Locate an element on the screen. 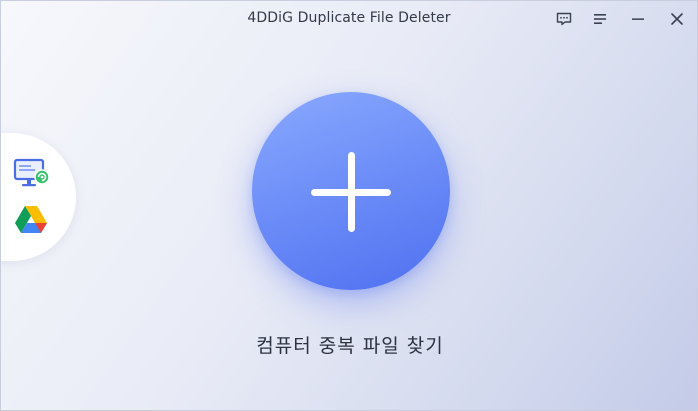 This screenshot has height=411, width=698. sidebar-item-computer is located at coordinates (31, 173).